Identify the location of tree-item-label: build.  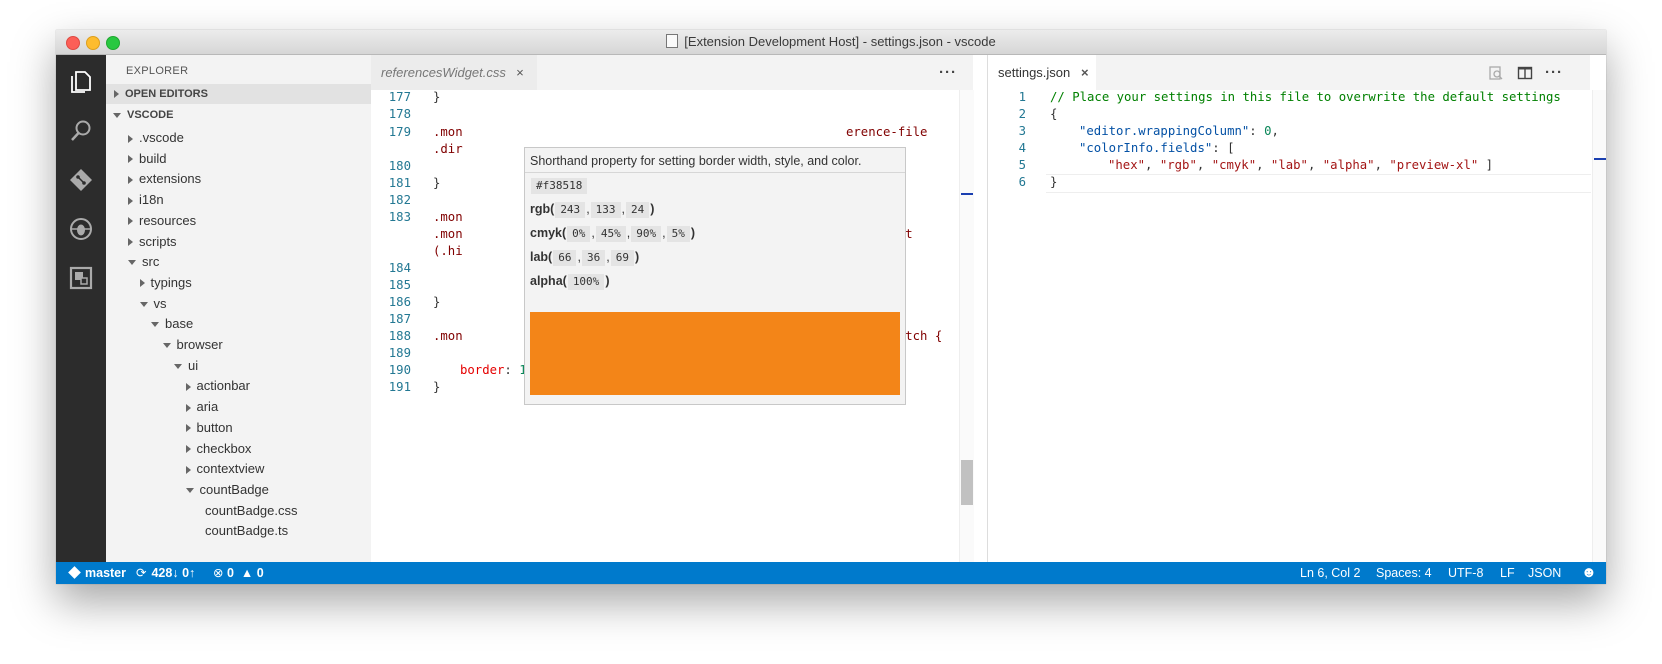
(153, 158).